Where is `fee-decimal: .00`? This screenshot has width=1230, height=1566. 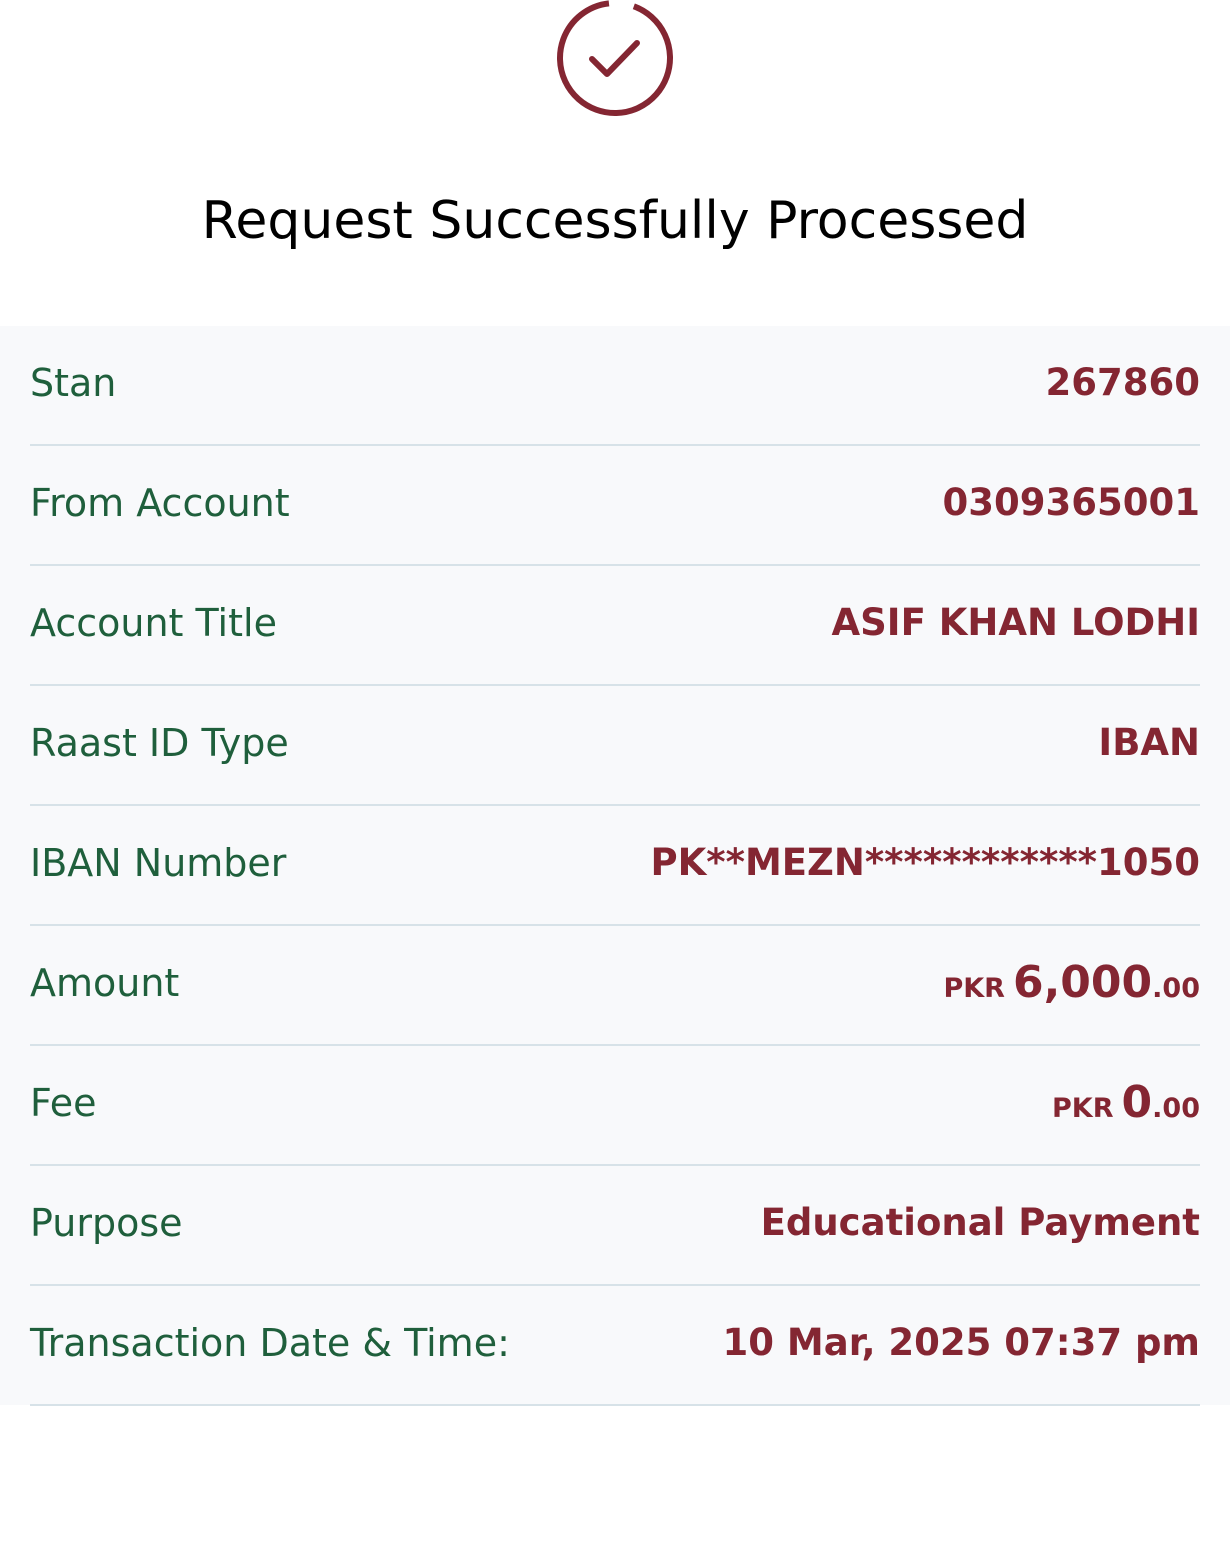 fee-decimal: .00 is located at coordinates (1176, 1108).